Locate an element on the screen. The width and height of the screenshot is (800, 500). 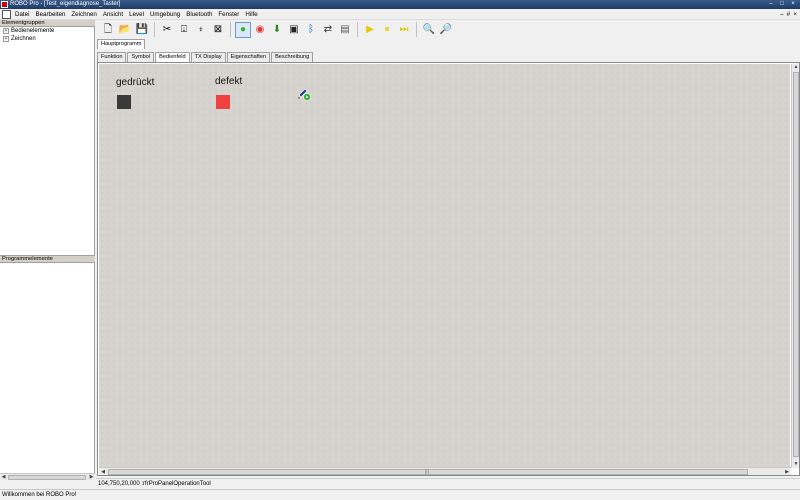
window-button: ▤ is located at coordinates (345, 30).